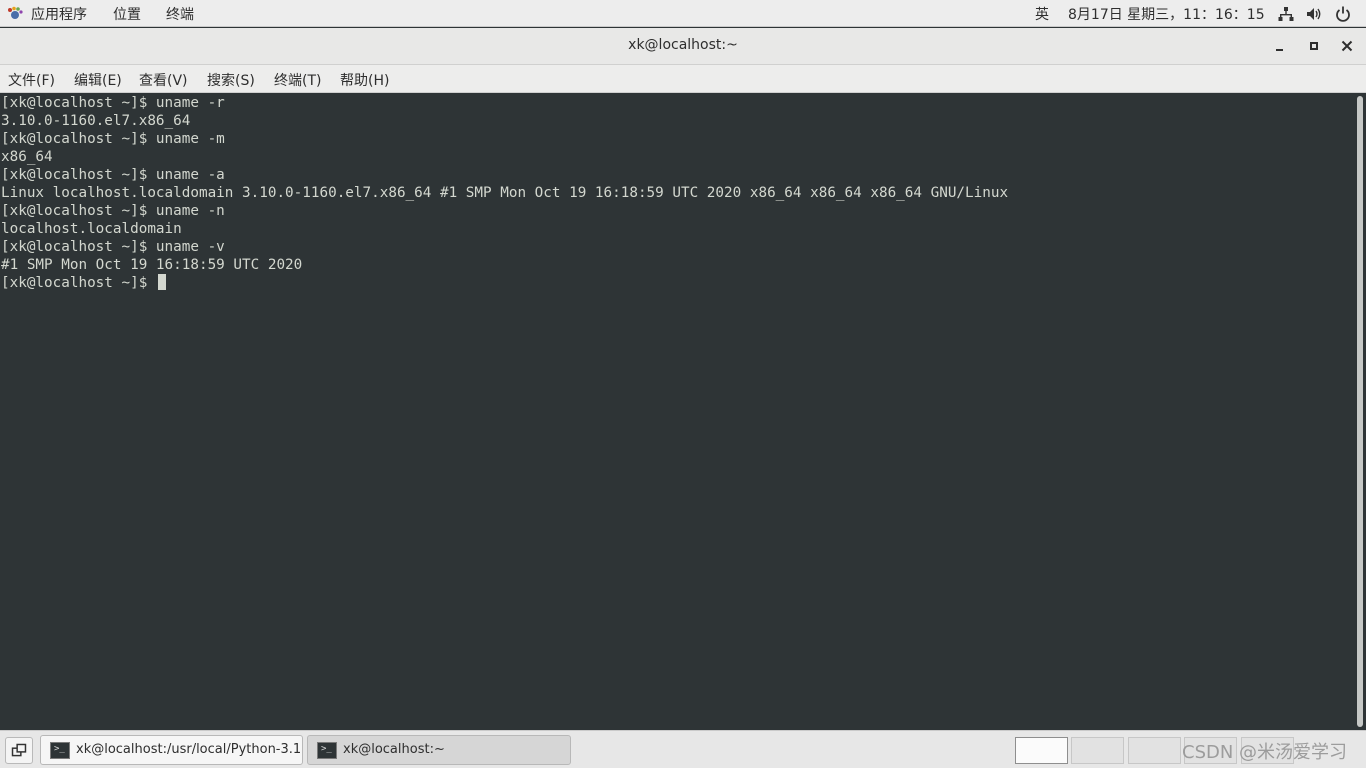 The image size is (1366, 768). I want to click on volume-icon, so click(1314, 14).